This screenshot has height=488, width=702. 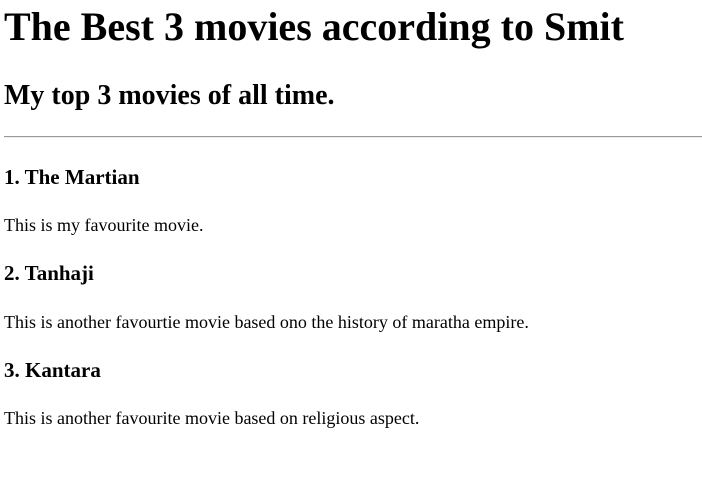 I want to click on horizontal-divider, so click(x=353, y=137).